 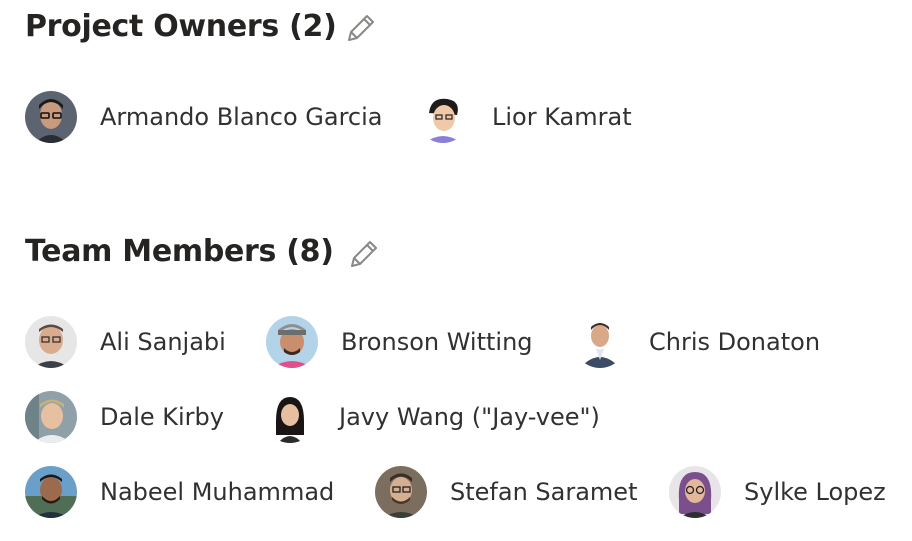 What do you see at coordinates (360, 29) in the screenshot?
I see `edit-owners-pencil-icon` at bounding box center [360, 29].